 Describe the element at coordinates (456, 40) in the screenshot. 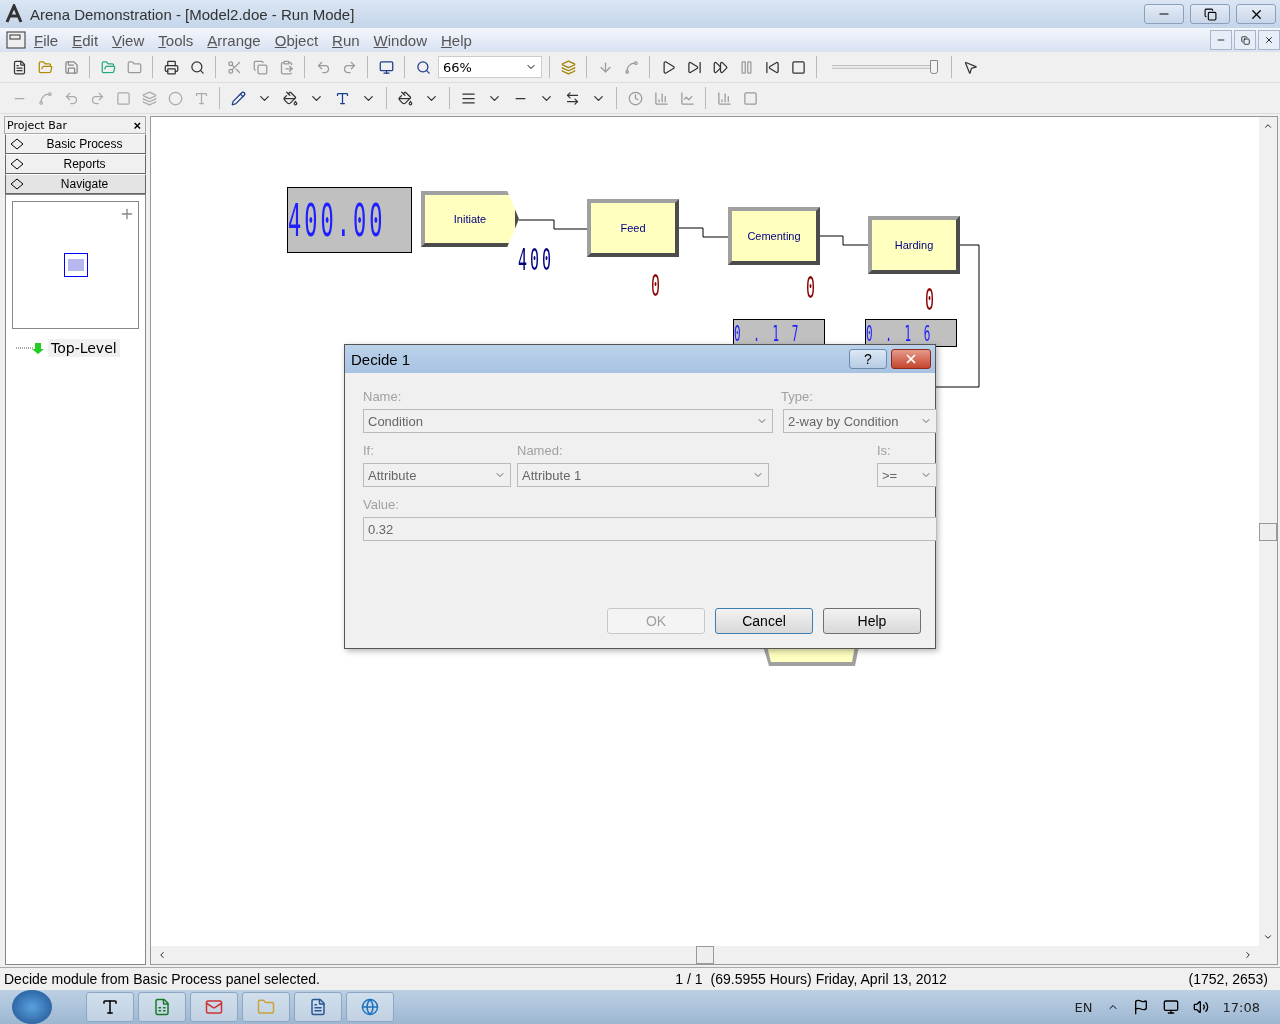

I see `menu-item: Help` at that location.